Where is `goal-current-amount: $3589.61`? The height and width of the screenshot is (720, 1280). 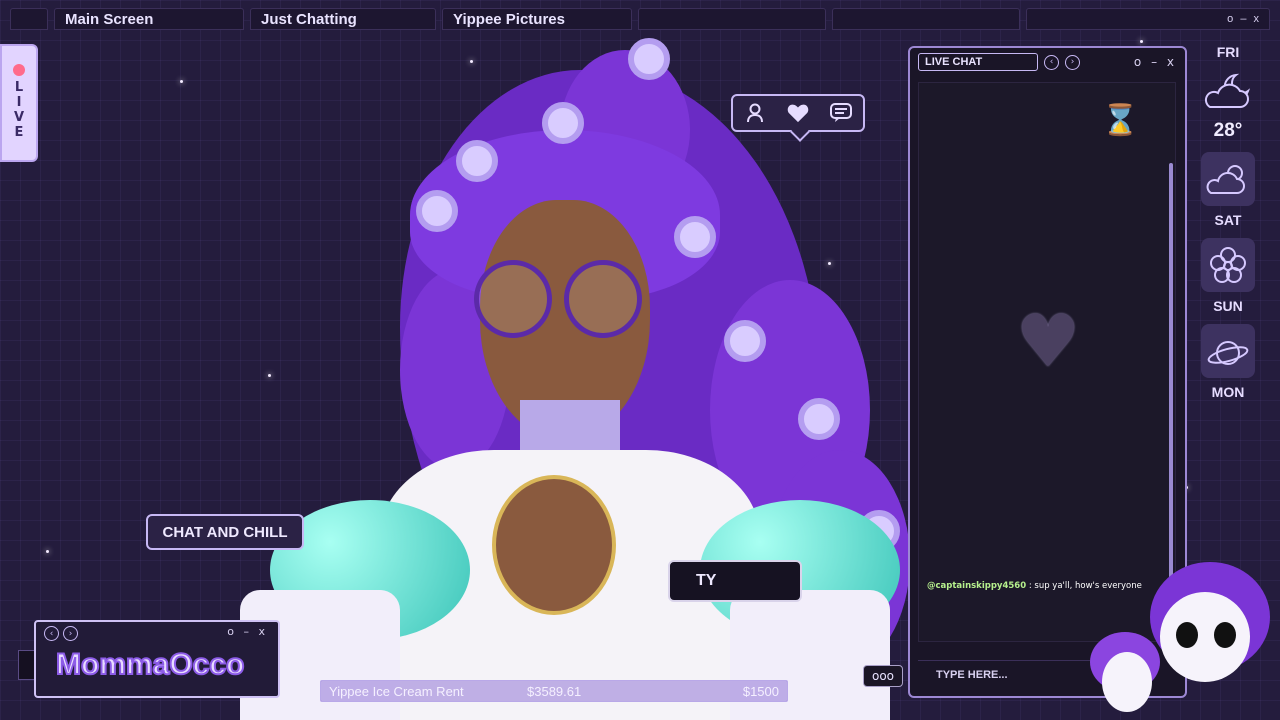 goal-current-amount: $3589.61 is located at coordinates (554, 691).